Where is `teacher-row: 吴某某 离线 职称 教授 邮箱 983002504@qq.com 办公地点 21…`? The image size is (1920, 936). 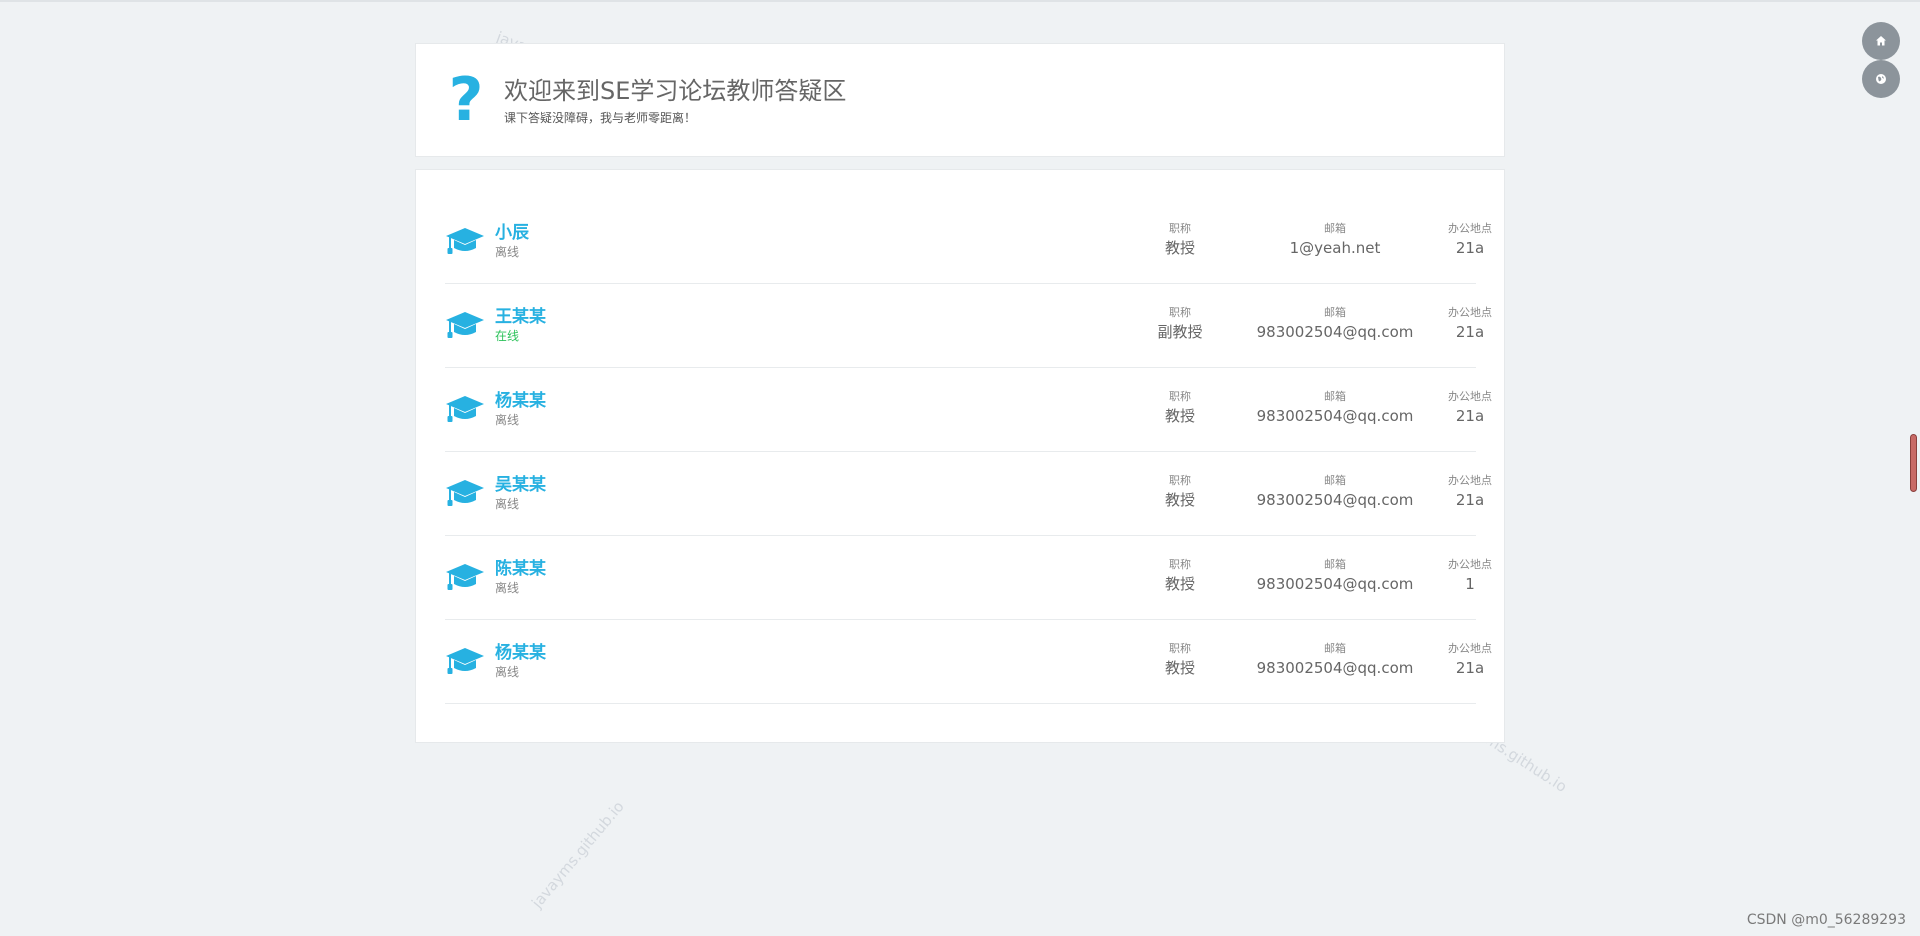
teacher-row: 吴某某 离线 职称 教授 邮箱 983002504@qq.com 办公地点 21… is located at coordinates (968, 494).